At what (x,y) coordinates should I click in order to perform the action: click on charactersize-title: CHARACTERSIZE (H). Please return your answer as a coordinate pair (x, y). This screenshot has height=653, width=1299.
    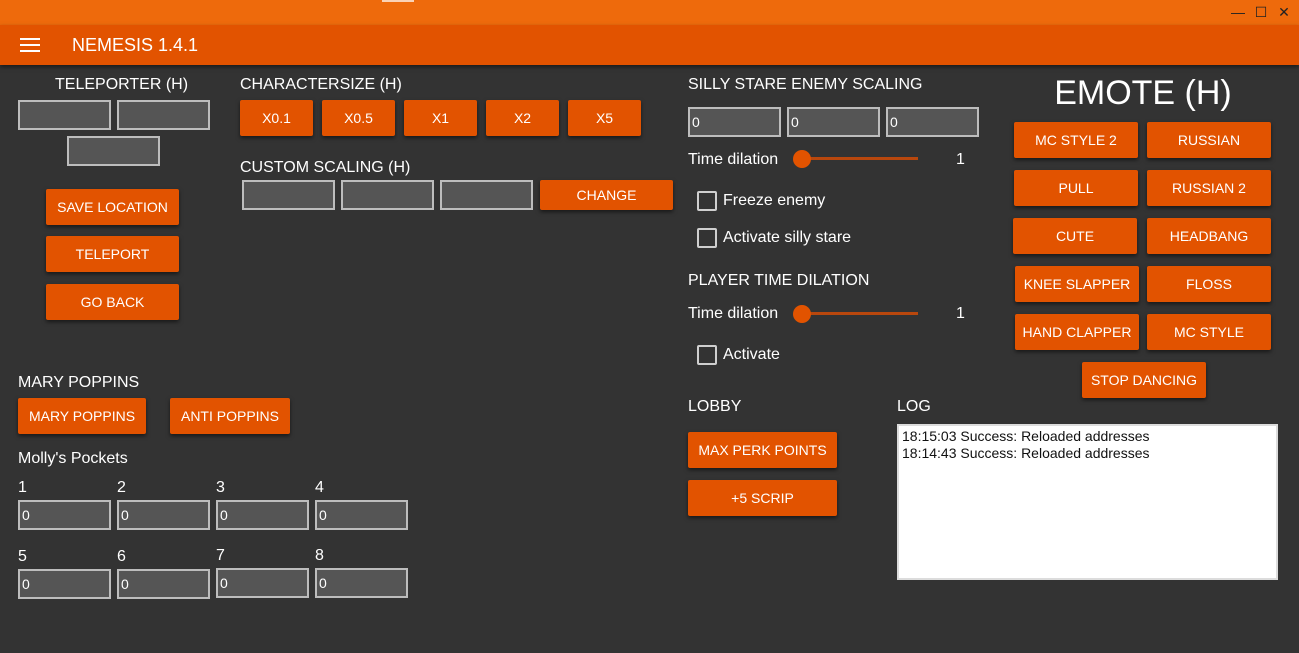
    Looking at the image, I should click on (321, 84).